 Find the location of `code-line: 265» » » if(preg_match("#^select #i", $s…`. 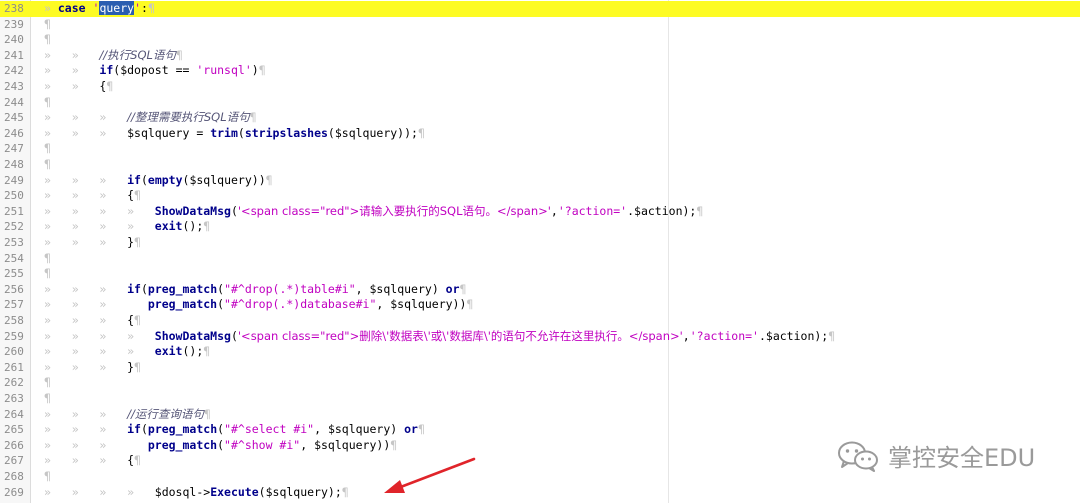

code-line: 265» » » if(preg_match("#^select #i", $s… is located at coordinates (540, 430).